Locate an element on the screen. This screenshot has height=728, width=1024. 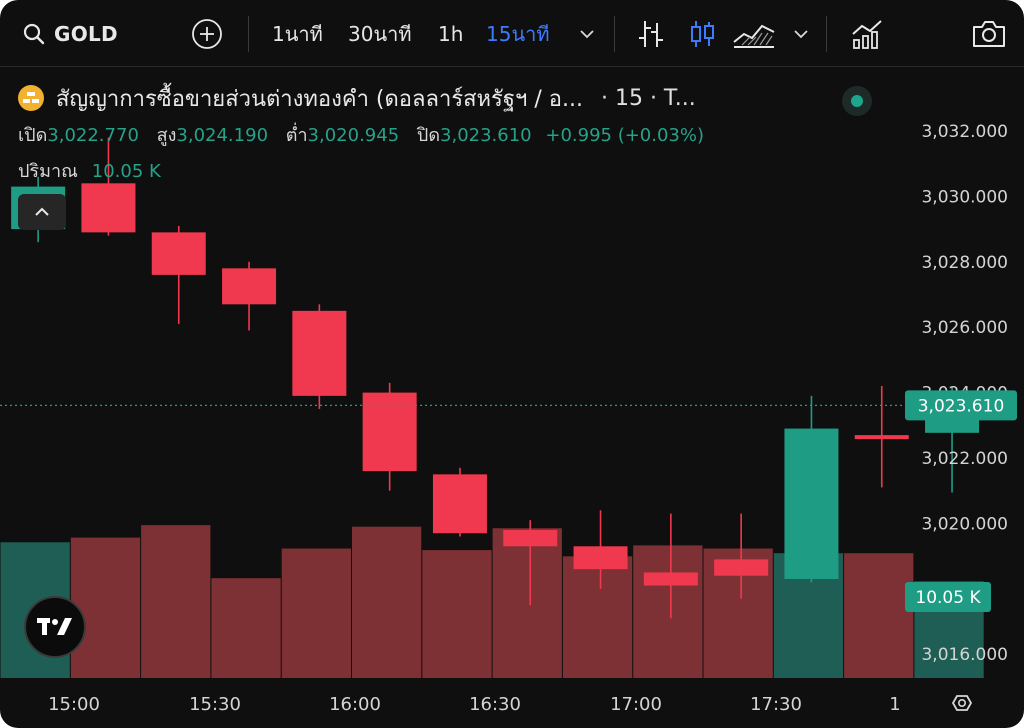
tradingview-logo-icon is located at coordinates (54, 626).